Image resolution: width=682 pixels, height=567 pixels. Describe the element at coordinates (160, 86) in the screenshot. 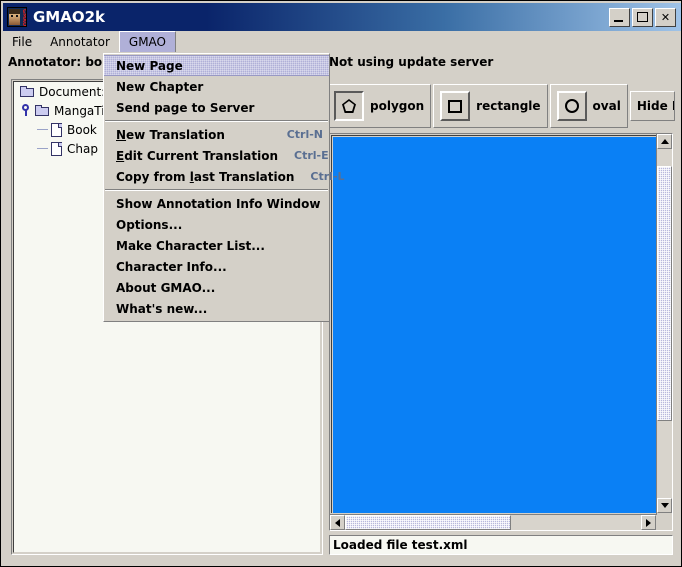

I see `menu-item-label: New Chapter` at that location.